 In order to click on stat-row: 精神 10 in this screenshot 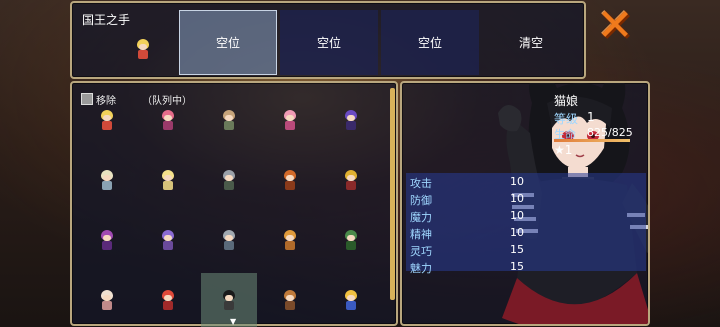, I will do `click(466, 234)`.